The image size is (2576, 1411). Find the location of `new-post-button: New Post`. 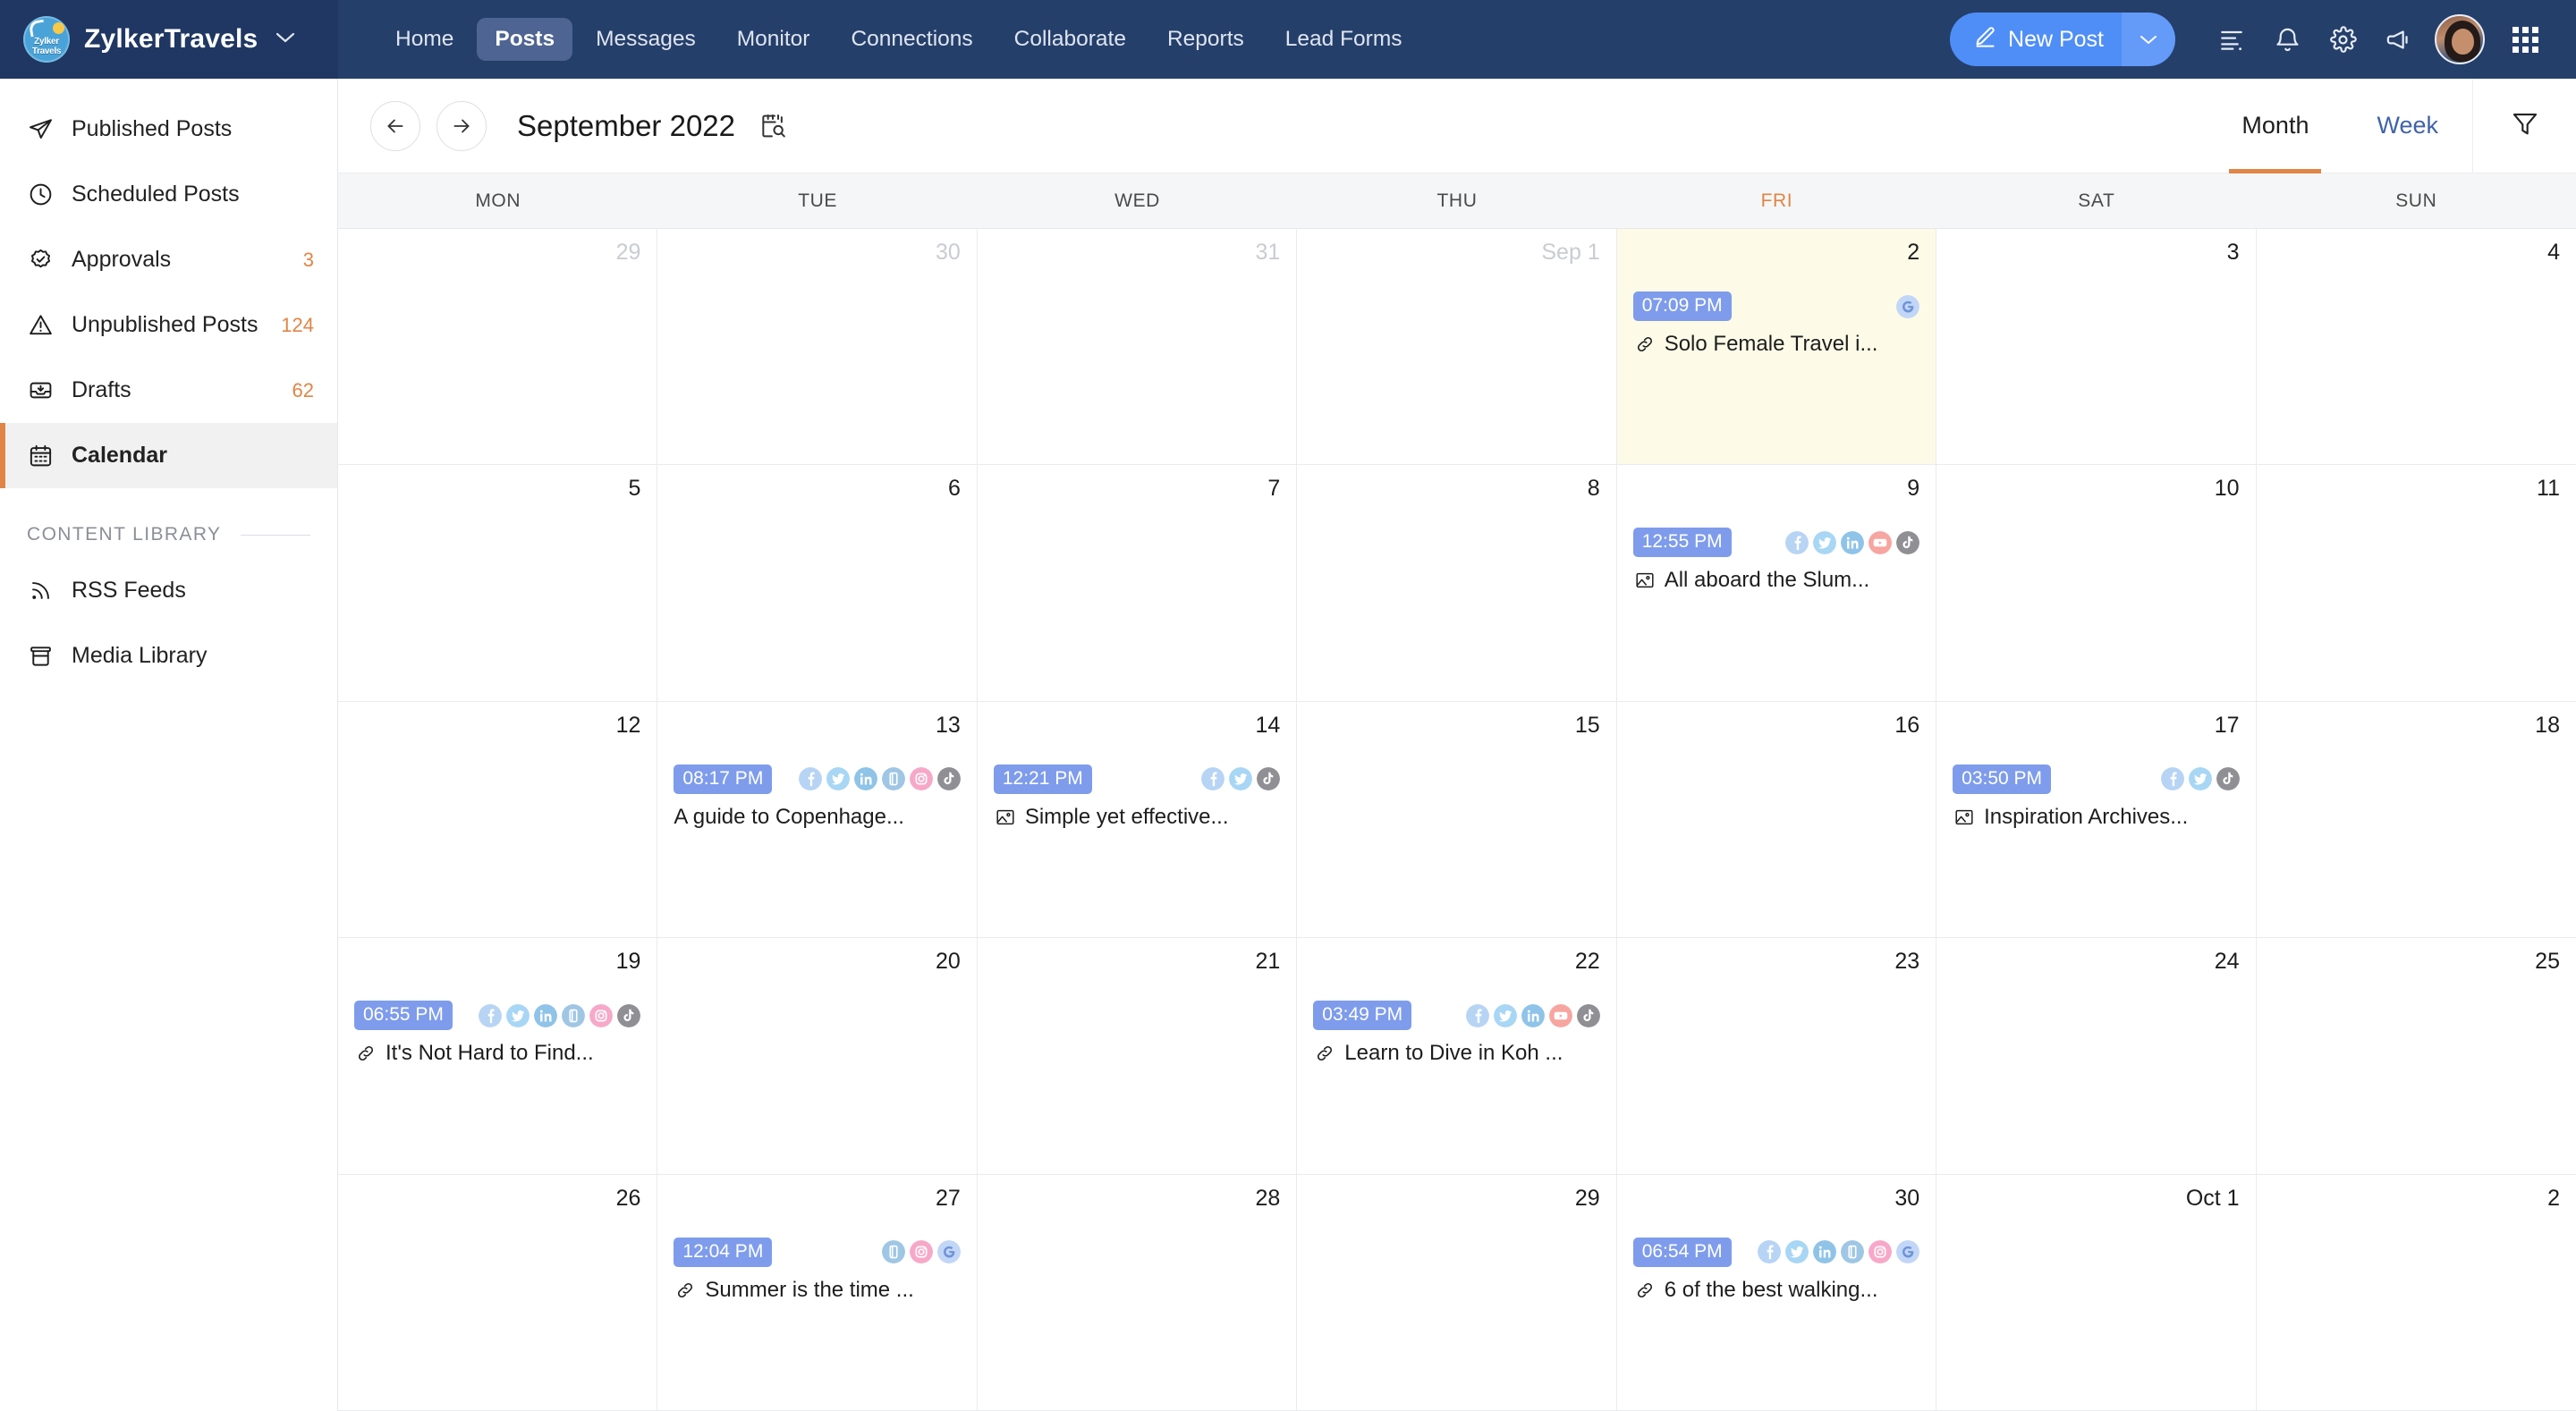

new-post-button: New Post is located at coordinates (2062, 39).